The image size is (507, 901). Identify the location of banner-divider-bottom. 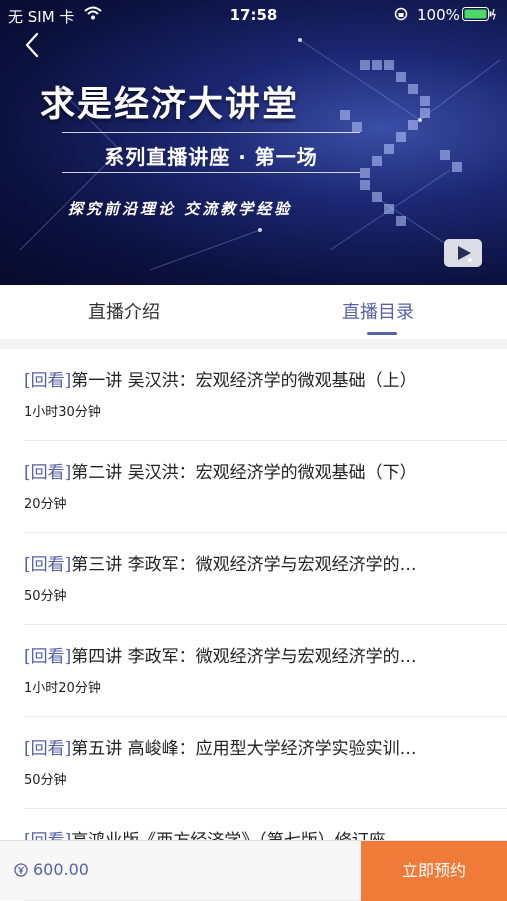
(211, 172).